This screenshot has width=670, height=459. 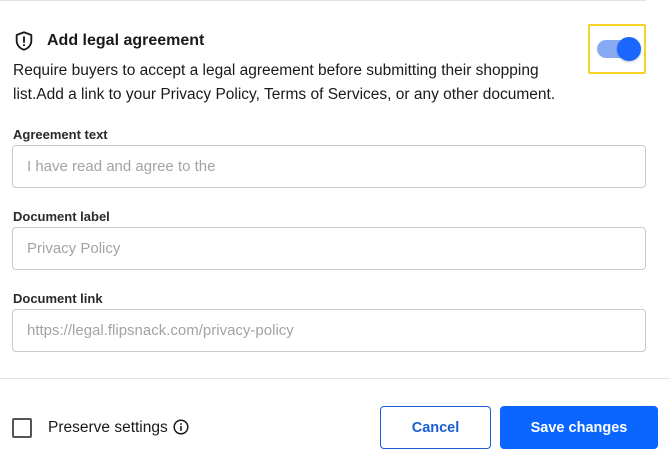 What do you see at coordinates (323, 0) in the screenshot?
I see `top-divider` at bounding box center [323, 0].